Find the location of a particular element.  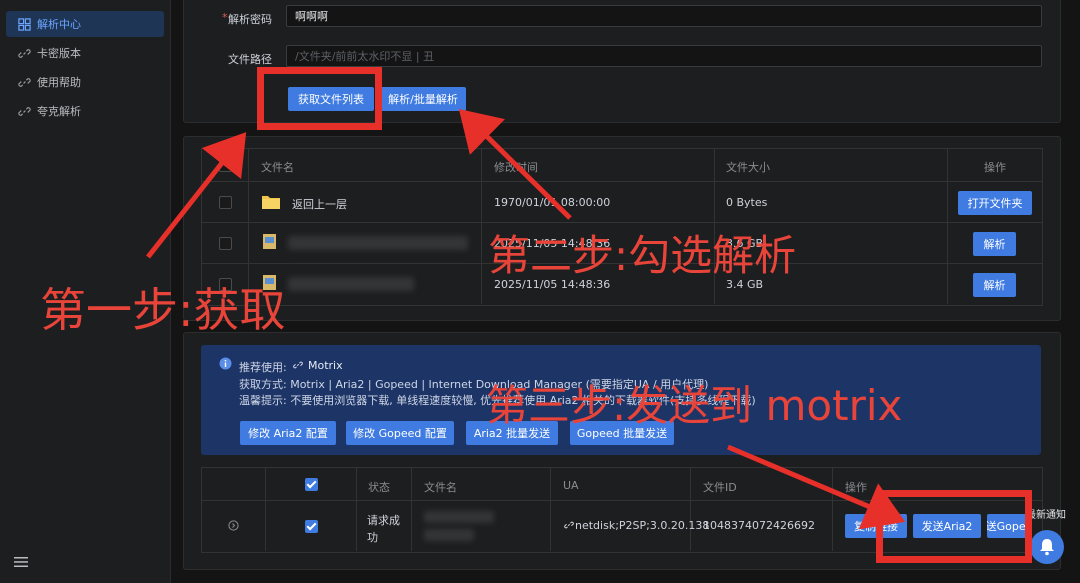

annotation-step1: 第一步:获取 is located at coordinates (163, 310).